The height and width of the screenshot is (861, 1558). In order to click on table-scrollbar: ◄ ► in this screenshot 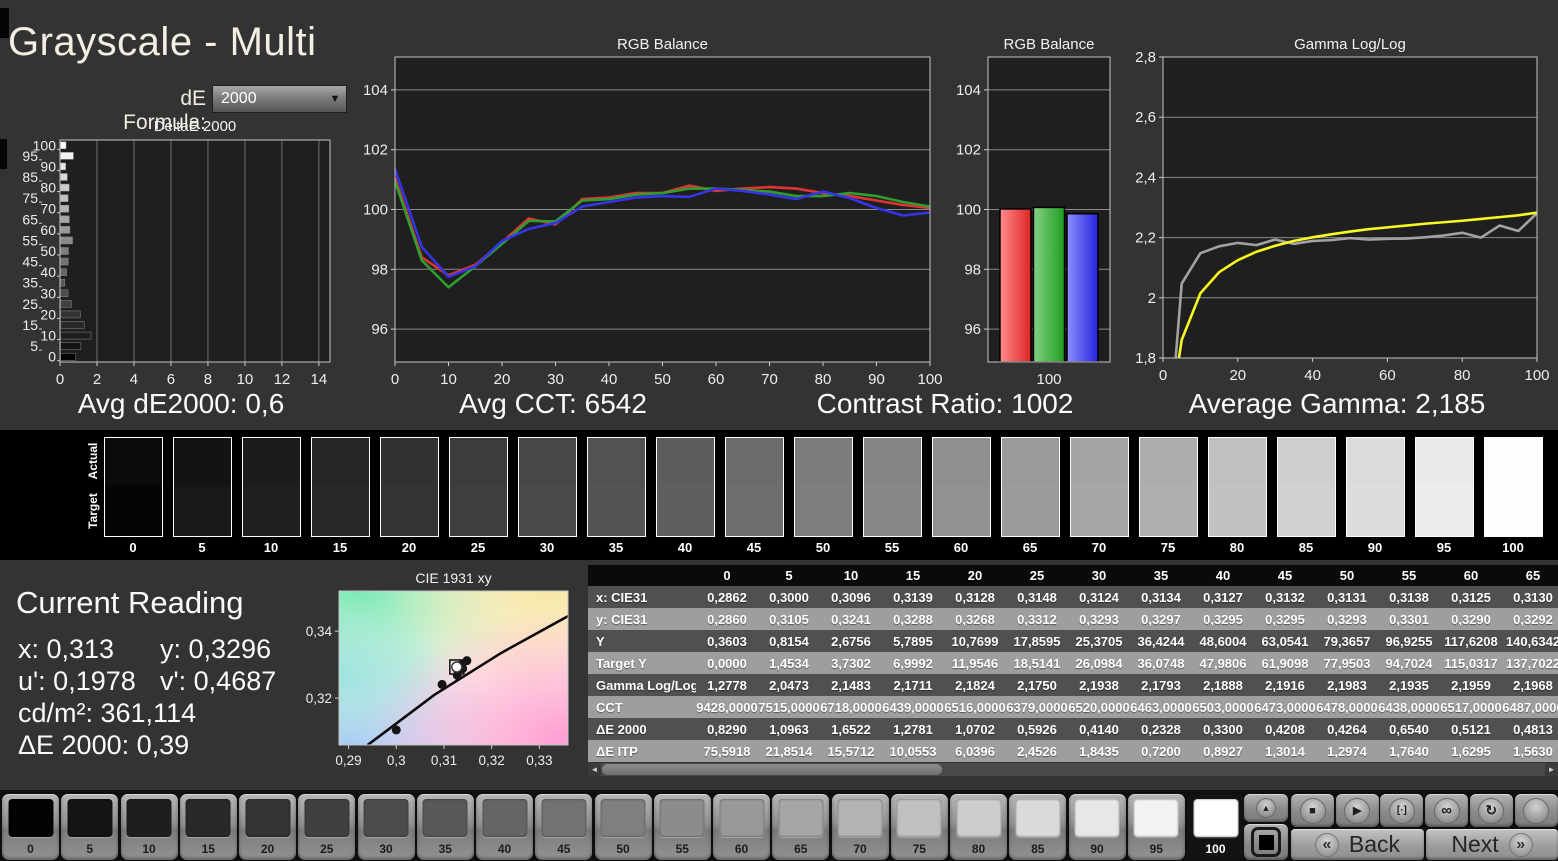, I will do `click(1073, 769)`.